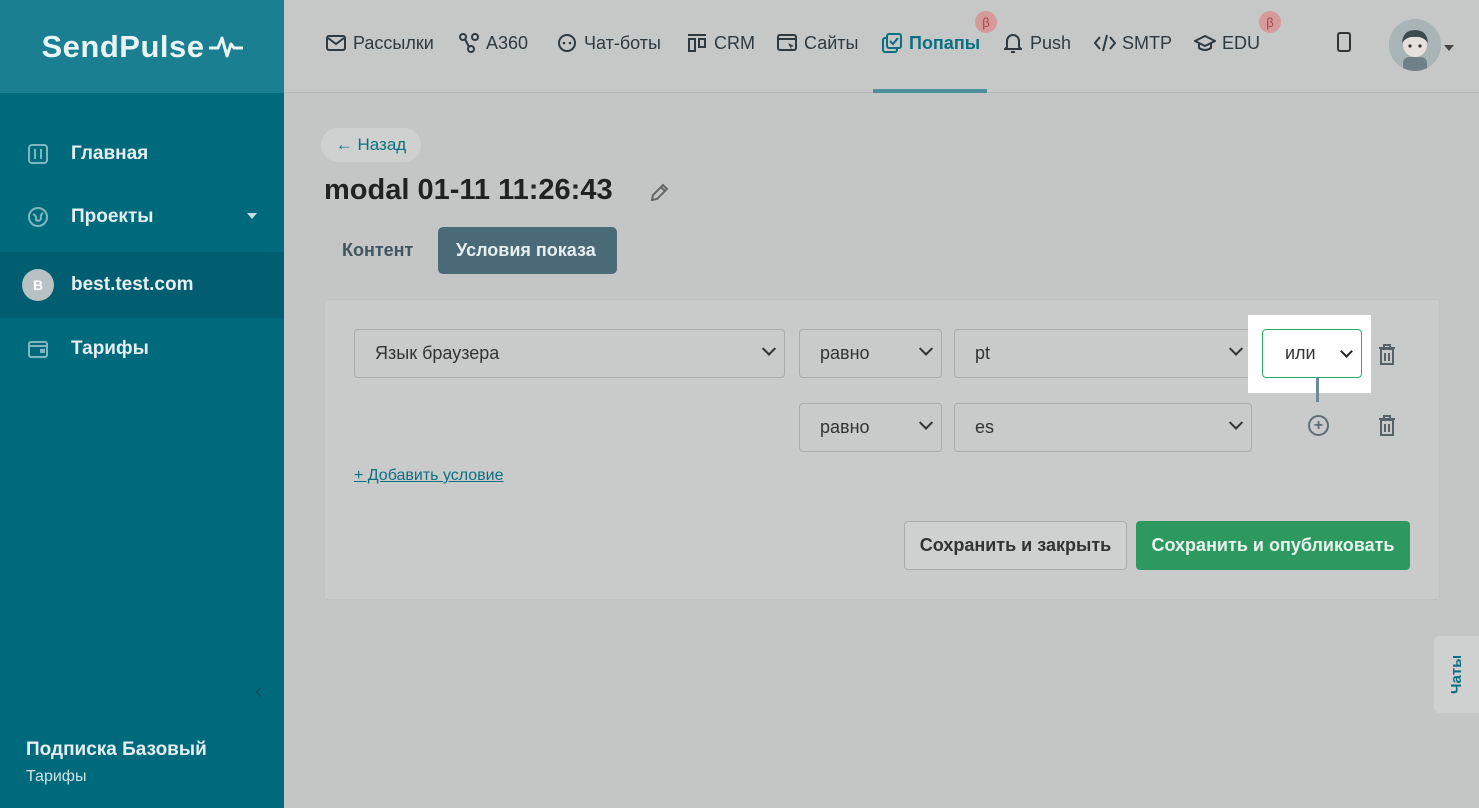 The width and height of the screenshot is (1479, 808). I want to click on nav-item-push: Push, so click(1036, 43).